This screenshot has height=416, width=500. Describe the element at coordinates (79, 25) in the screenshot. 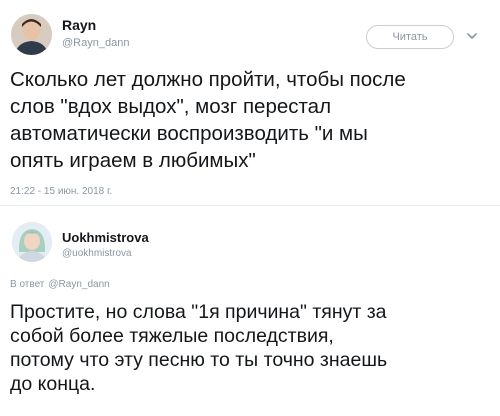

I see `author-name: Rayn` at that location.